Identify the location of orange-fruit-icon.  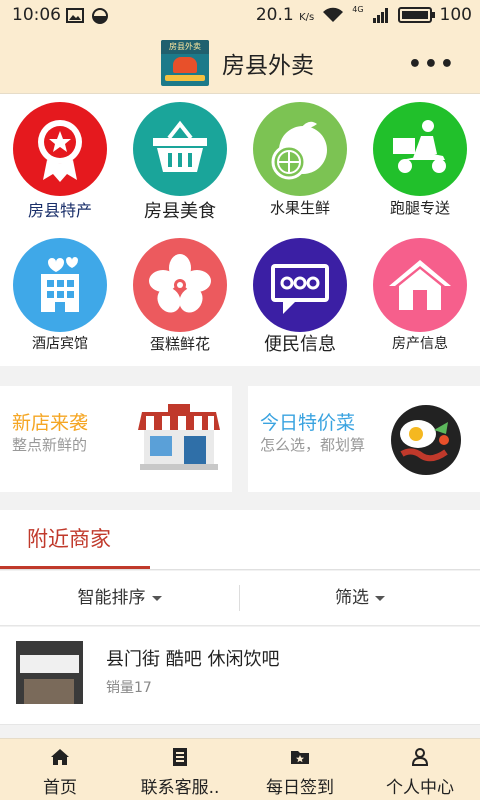
(300, 149).